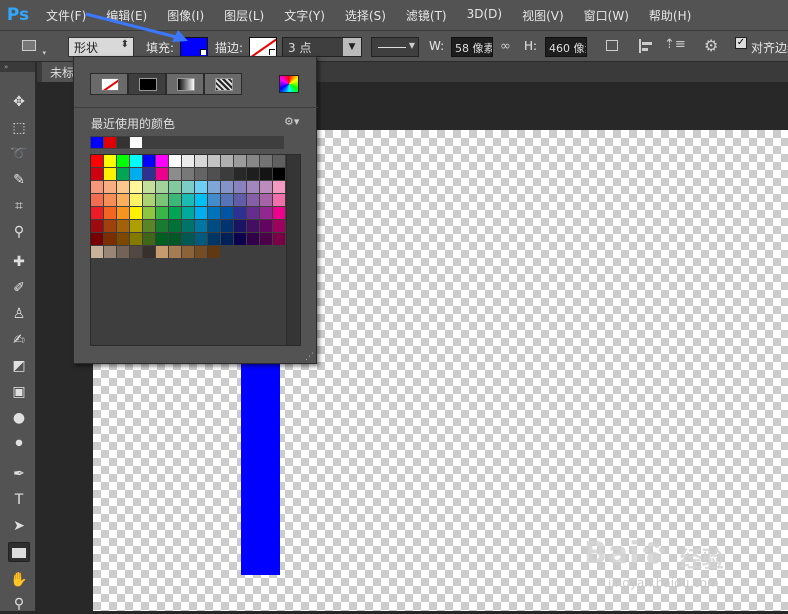  I want to click on width-input: 58 像素, so click(472, 47).